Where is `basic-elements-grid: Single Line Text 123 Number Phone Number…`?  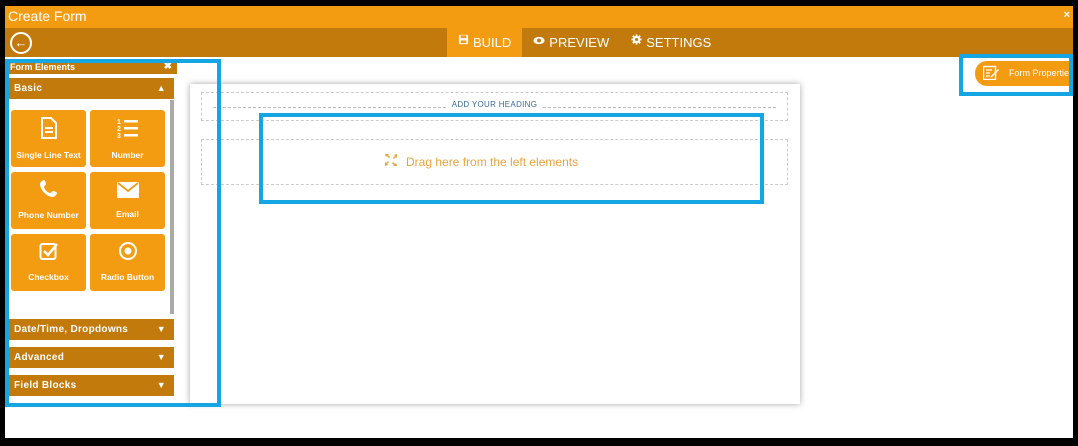
basic-elements-grid: Single Line Text 123 Number Phone Number… is located at coordinates (90, 207).